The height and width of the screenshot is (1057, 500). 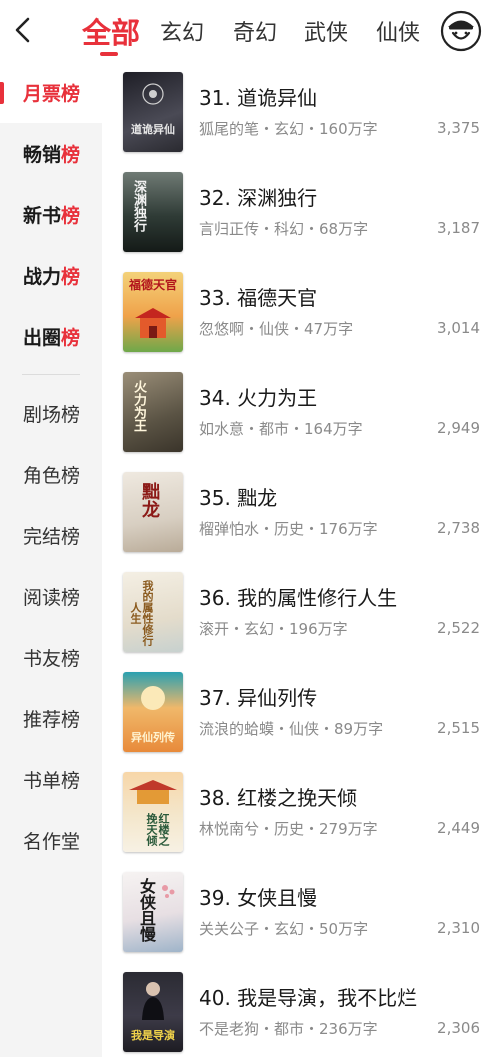 What do you see at coordinates (288, 829) in the screenshot?
I see `book-meta: 林悦南兮・历史・279万字` at bounding box center [288, 829].